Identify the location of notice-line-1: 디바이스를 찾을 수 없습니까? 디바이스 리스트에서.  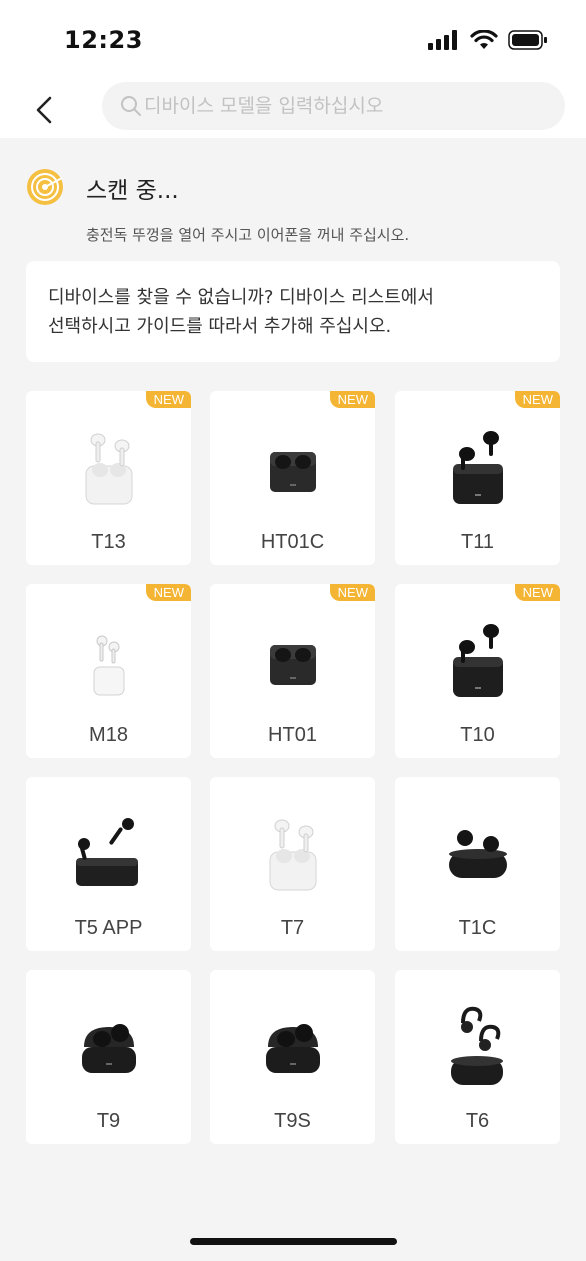
(241, 297).